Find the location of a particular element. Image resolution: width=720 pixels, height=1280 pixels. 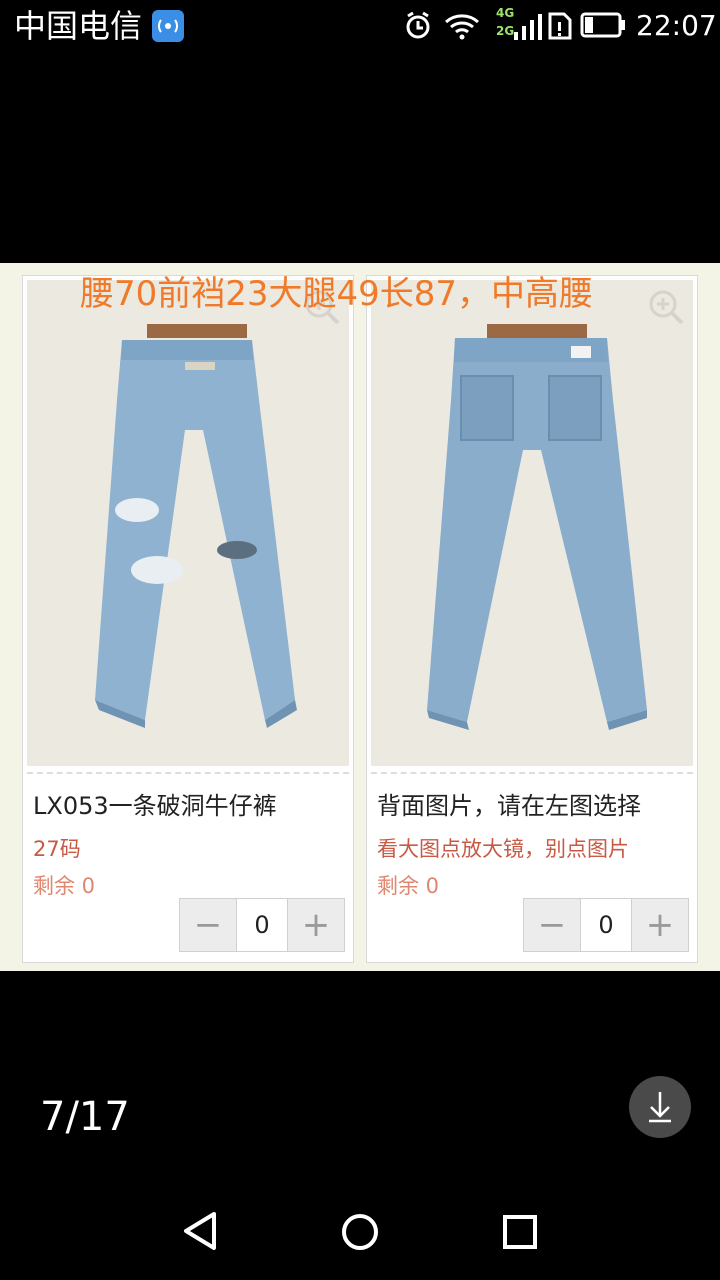

clock: 22:07 is located at coordinates (676, 25).